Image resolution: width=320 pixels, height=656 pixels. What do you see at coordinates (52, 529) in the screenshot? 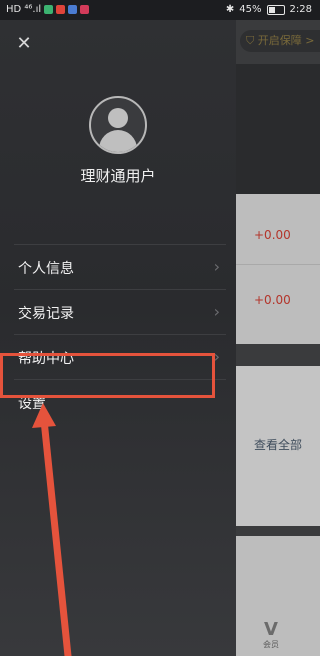
I see `pointer-arrow` at bounding box center [52, 529].